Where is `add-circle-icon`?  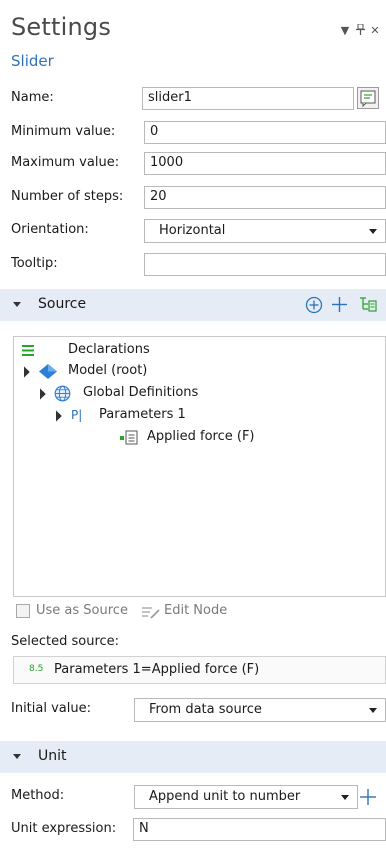 add-circle-icon is located at coordinates (314, 305).